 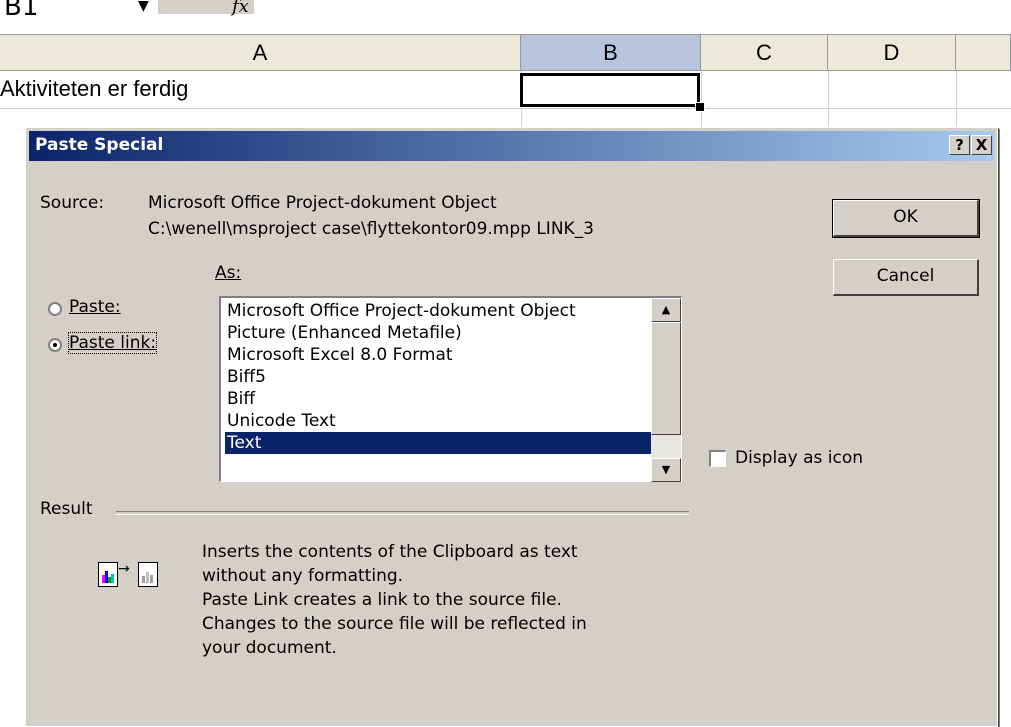 I want to click on chevron-down-icon: ▼, so click(x=143, y=7).